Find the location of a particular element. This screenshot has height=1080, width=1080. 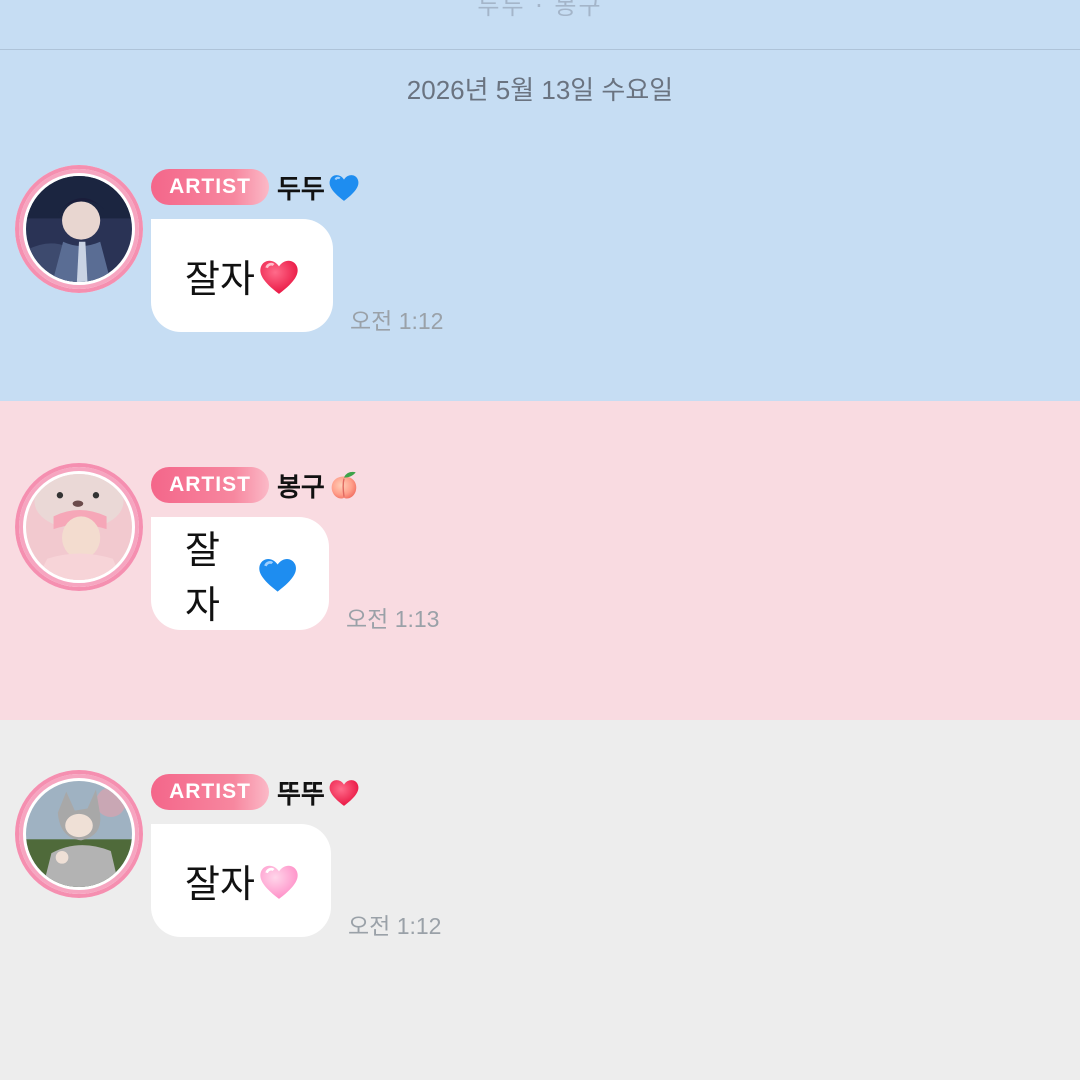

message-timestamp: 오전 1:13 is located at coordinates (393, 619).